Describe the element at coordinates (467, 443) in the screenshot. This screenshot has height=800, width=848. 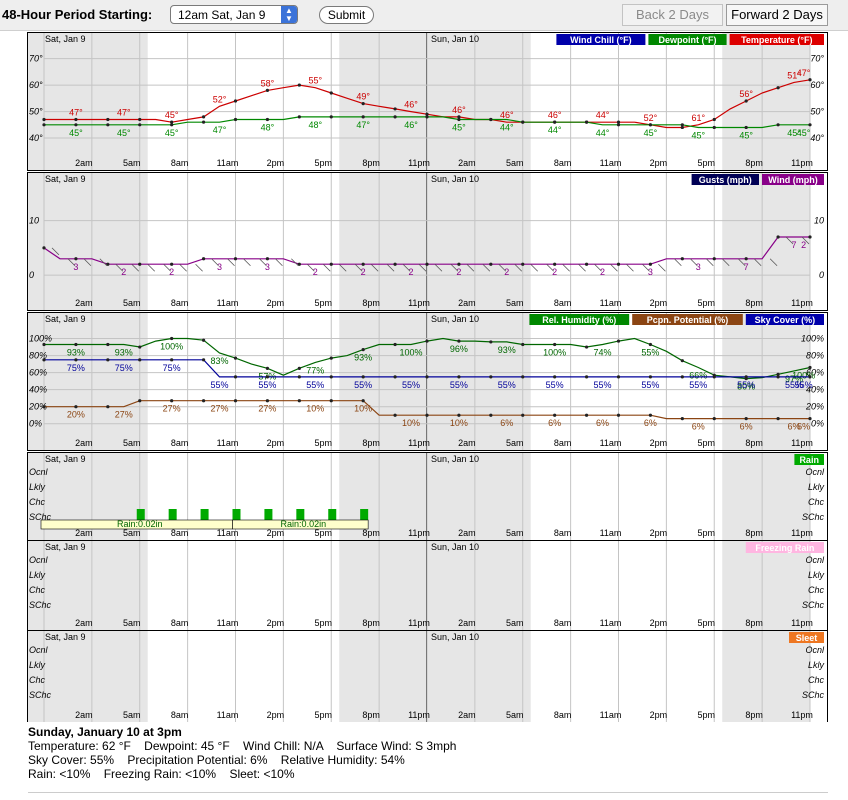
I see `time-label: 2am` at that location.